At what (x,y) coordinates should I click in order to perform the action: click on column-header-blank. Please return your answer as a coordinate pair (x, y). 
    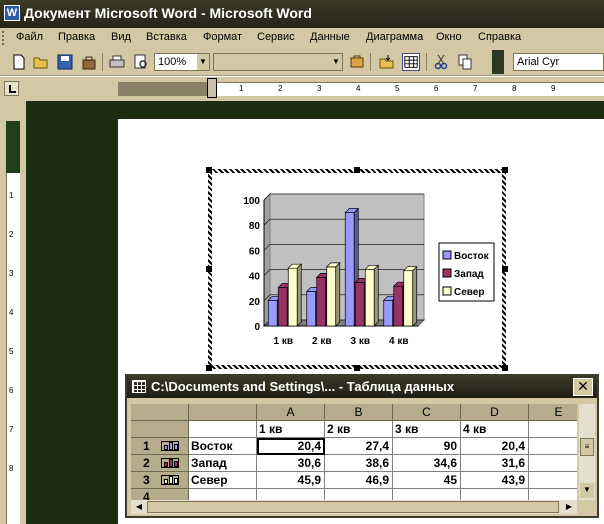
    Looking at the image, I should click on (223, 412).